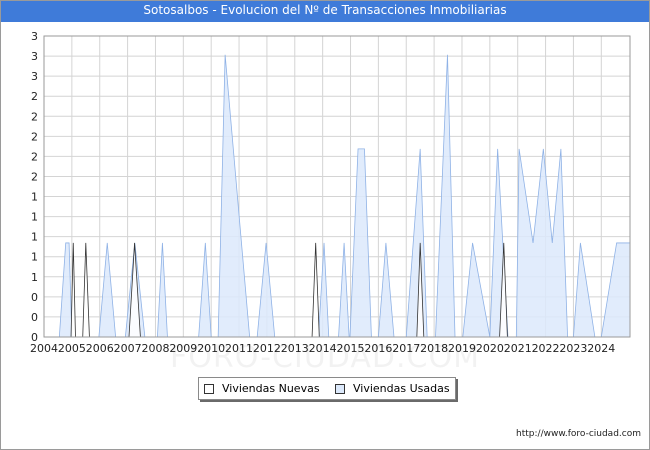 The height and width of the screenshot is (450, 650). Describe the element at coordinates (401, 388) in the screenshot. I see `legend-label-usadas: Viviendas Usadas` at that location.